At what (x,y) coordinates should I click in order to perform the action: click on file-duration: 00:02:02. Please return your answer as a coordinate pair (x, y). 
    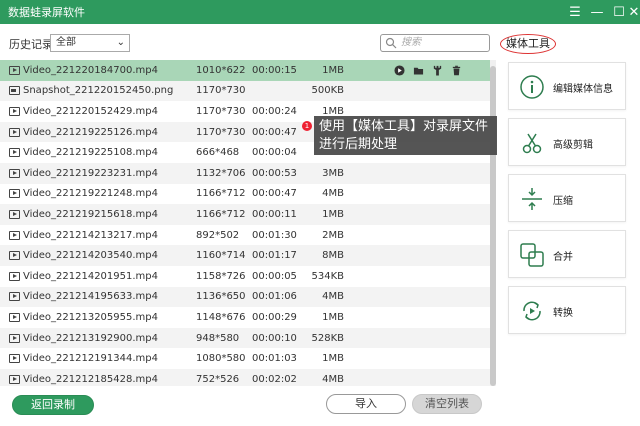
    Looking at the image, I should click on (274, 379).